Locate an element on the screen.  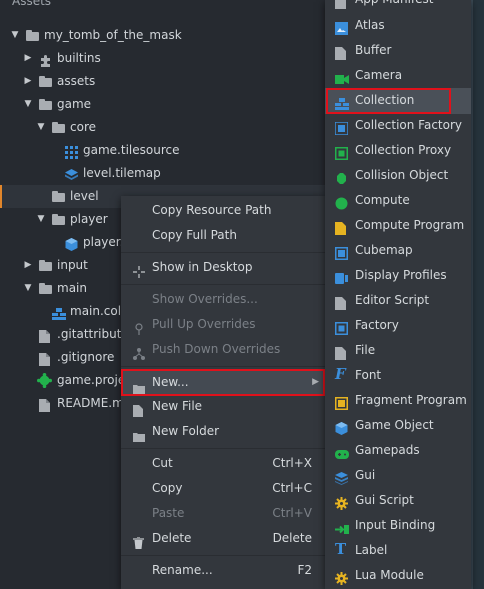
submenu-item-collection: Collection is located at coordinates (398, 101).